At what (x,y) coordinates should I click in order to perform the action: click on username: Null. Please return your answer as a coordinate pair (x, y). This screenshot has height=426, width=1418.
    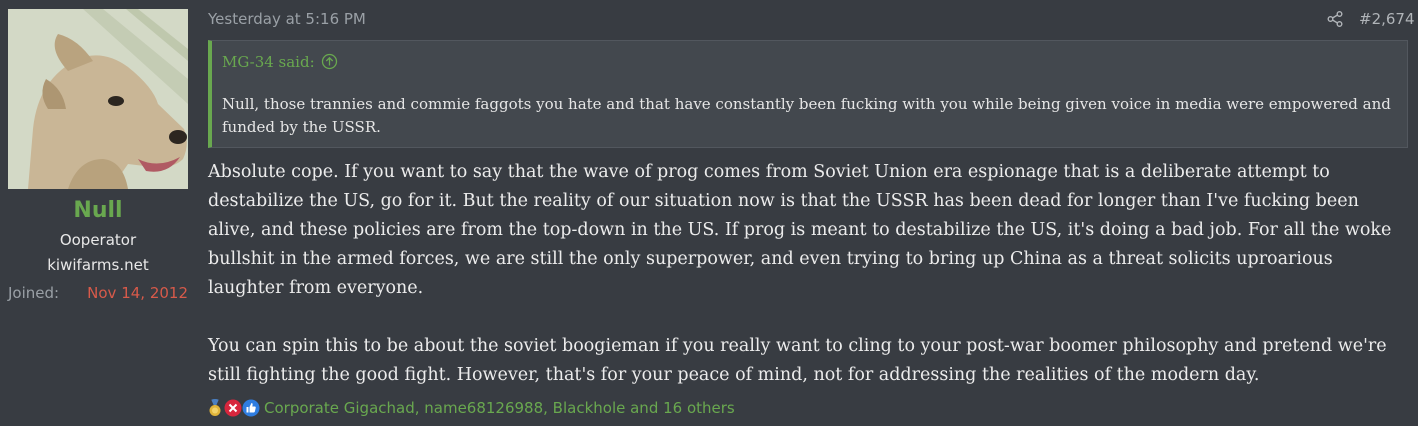
    Looking at the image, I should click on (98, 210).